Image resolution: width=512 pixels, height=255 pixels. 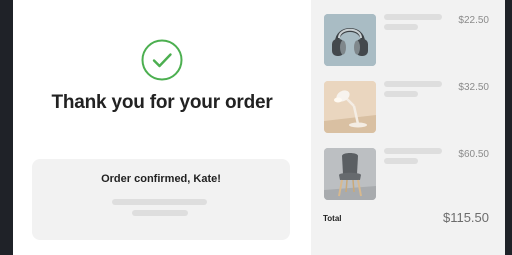 I want to click on chair-image, so click(x=350, y=174).